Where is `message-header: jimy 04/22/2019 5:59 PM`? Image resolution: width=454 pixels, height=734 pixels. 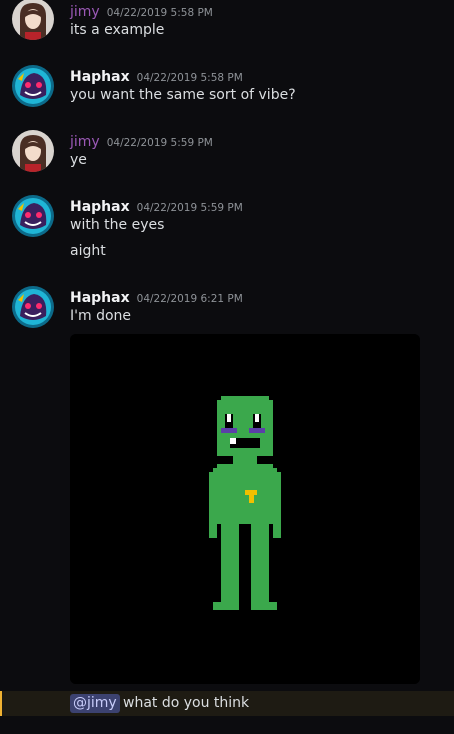
message-header: jimy 04/22/2019 5:59 PM is located at coordinates (141, 141).